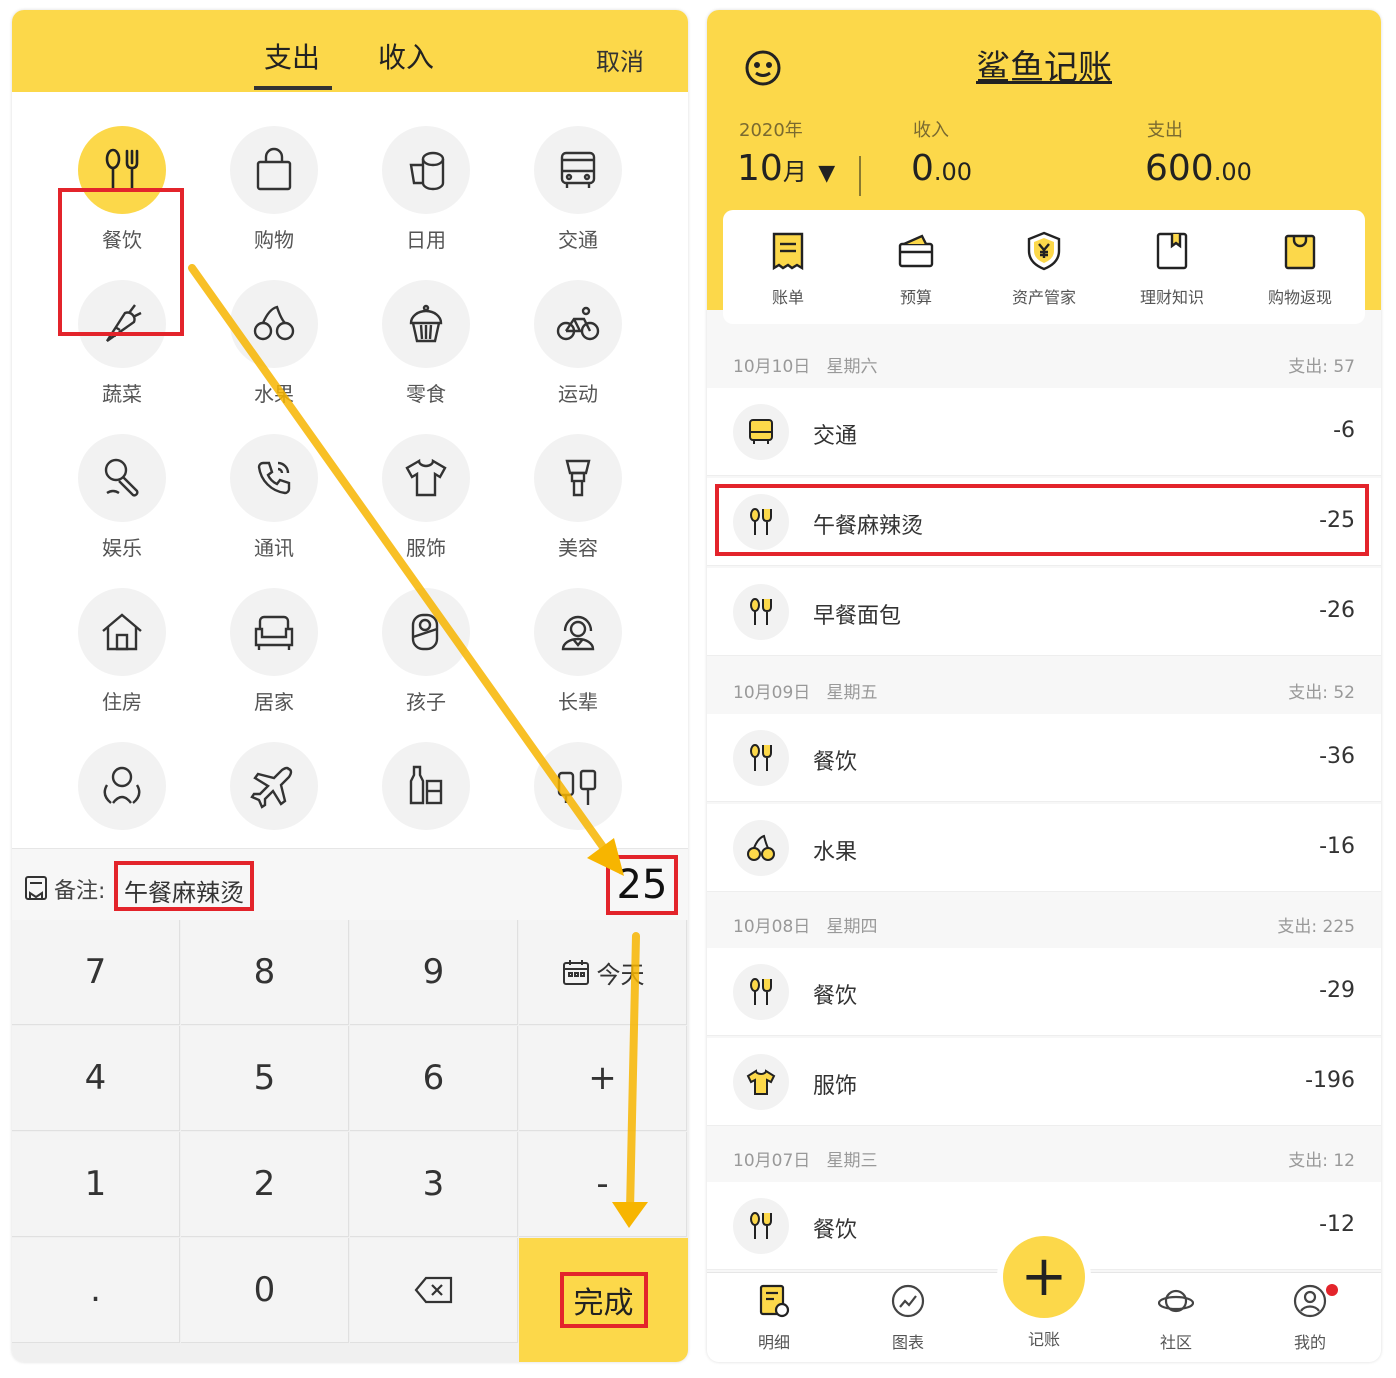 This screenshot has height=1378, width=1396. I want to click on expense-int: 600, so click(1179, 168).